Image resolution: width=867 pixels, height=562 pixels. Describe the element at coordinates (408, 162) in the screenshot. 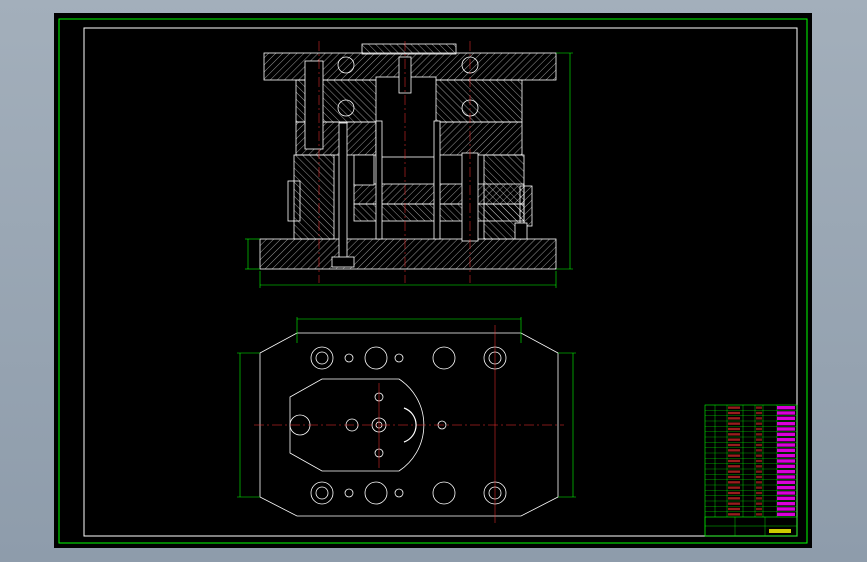

I see `front-section-view` at that location.